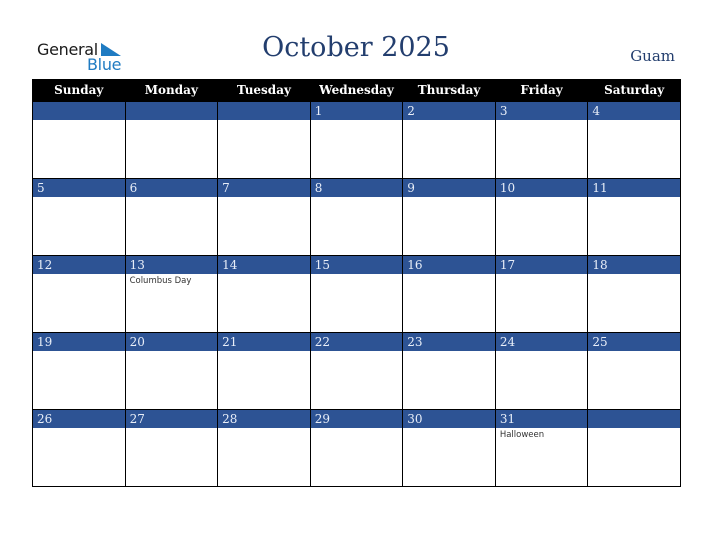  What do you see at coordinates (79, 371) in the screenshot?
I see `day-cell: 19` at bounding box center [79, 371].